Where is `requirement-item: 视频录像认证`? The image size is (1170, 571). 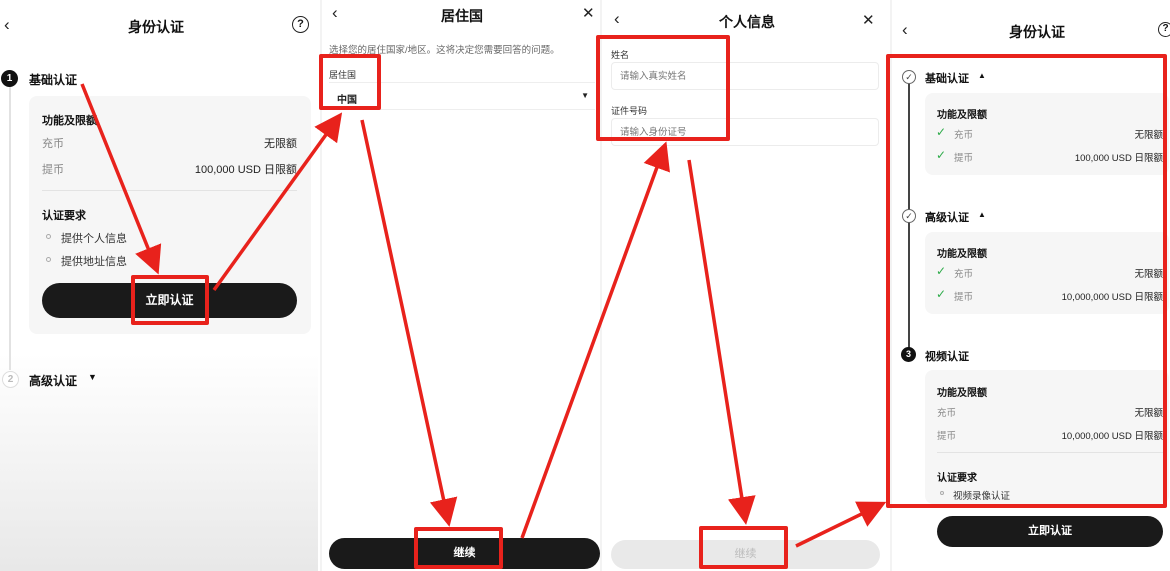 requirement-item: 视频录像认证 is located at coordinates (982, 496).